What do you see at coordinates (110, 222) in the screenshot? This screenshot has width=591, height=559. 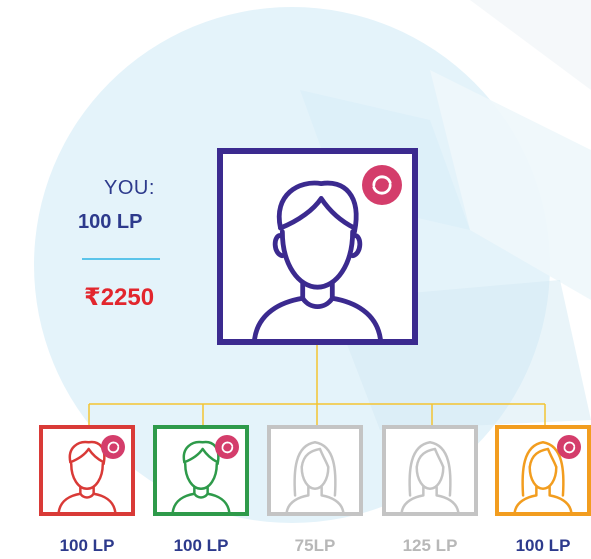 I see `you-lp-value: 100 LP` at bounding box center [110, 222].